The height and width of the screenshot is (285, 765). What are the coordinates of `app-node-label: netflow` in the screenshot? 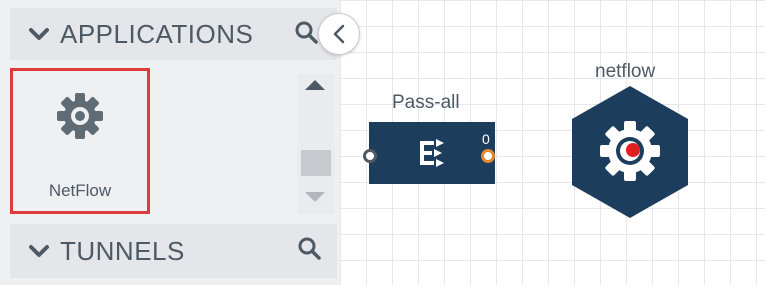 It's located at (625, 71).